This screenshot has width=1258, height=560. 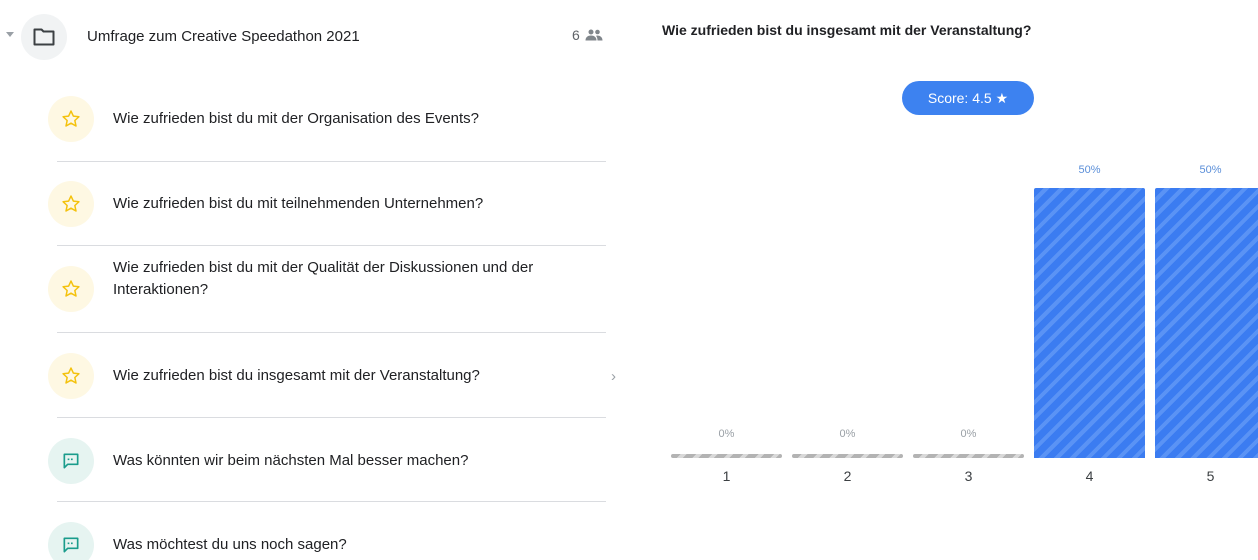 I want to click on bar-category-label: 3, so click(x=968, y=476).